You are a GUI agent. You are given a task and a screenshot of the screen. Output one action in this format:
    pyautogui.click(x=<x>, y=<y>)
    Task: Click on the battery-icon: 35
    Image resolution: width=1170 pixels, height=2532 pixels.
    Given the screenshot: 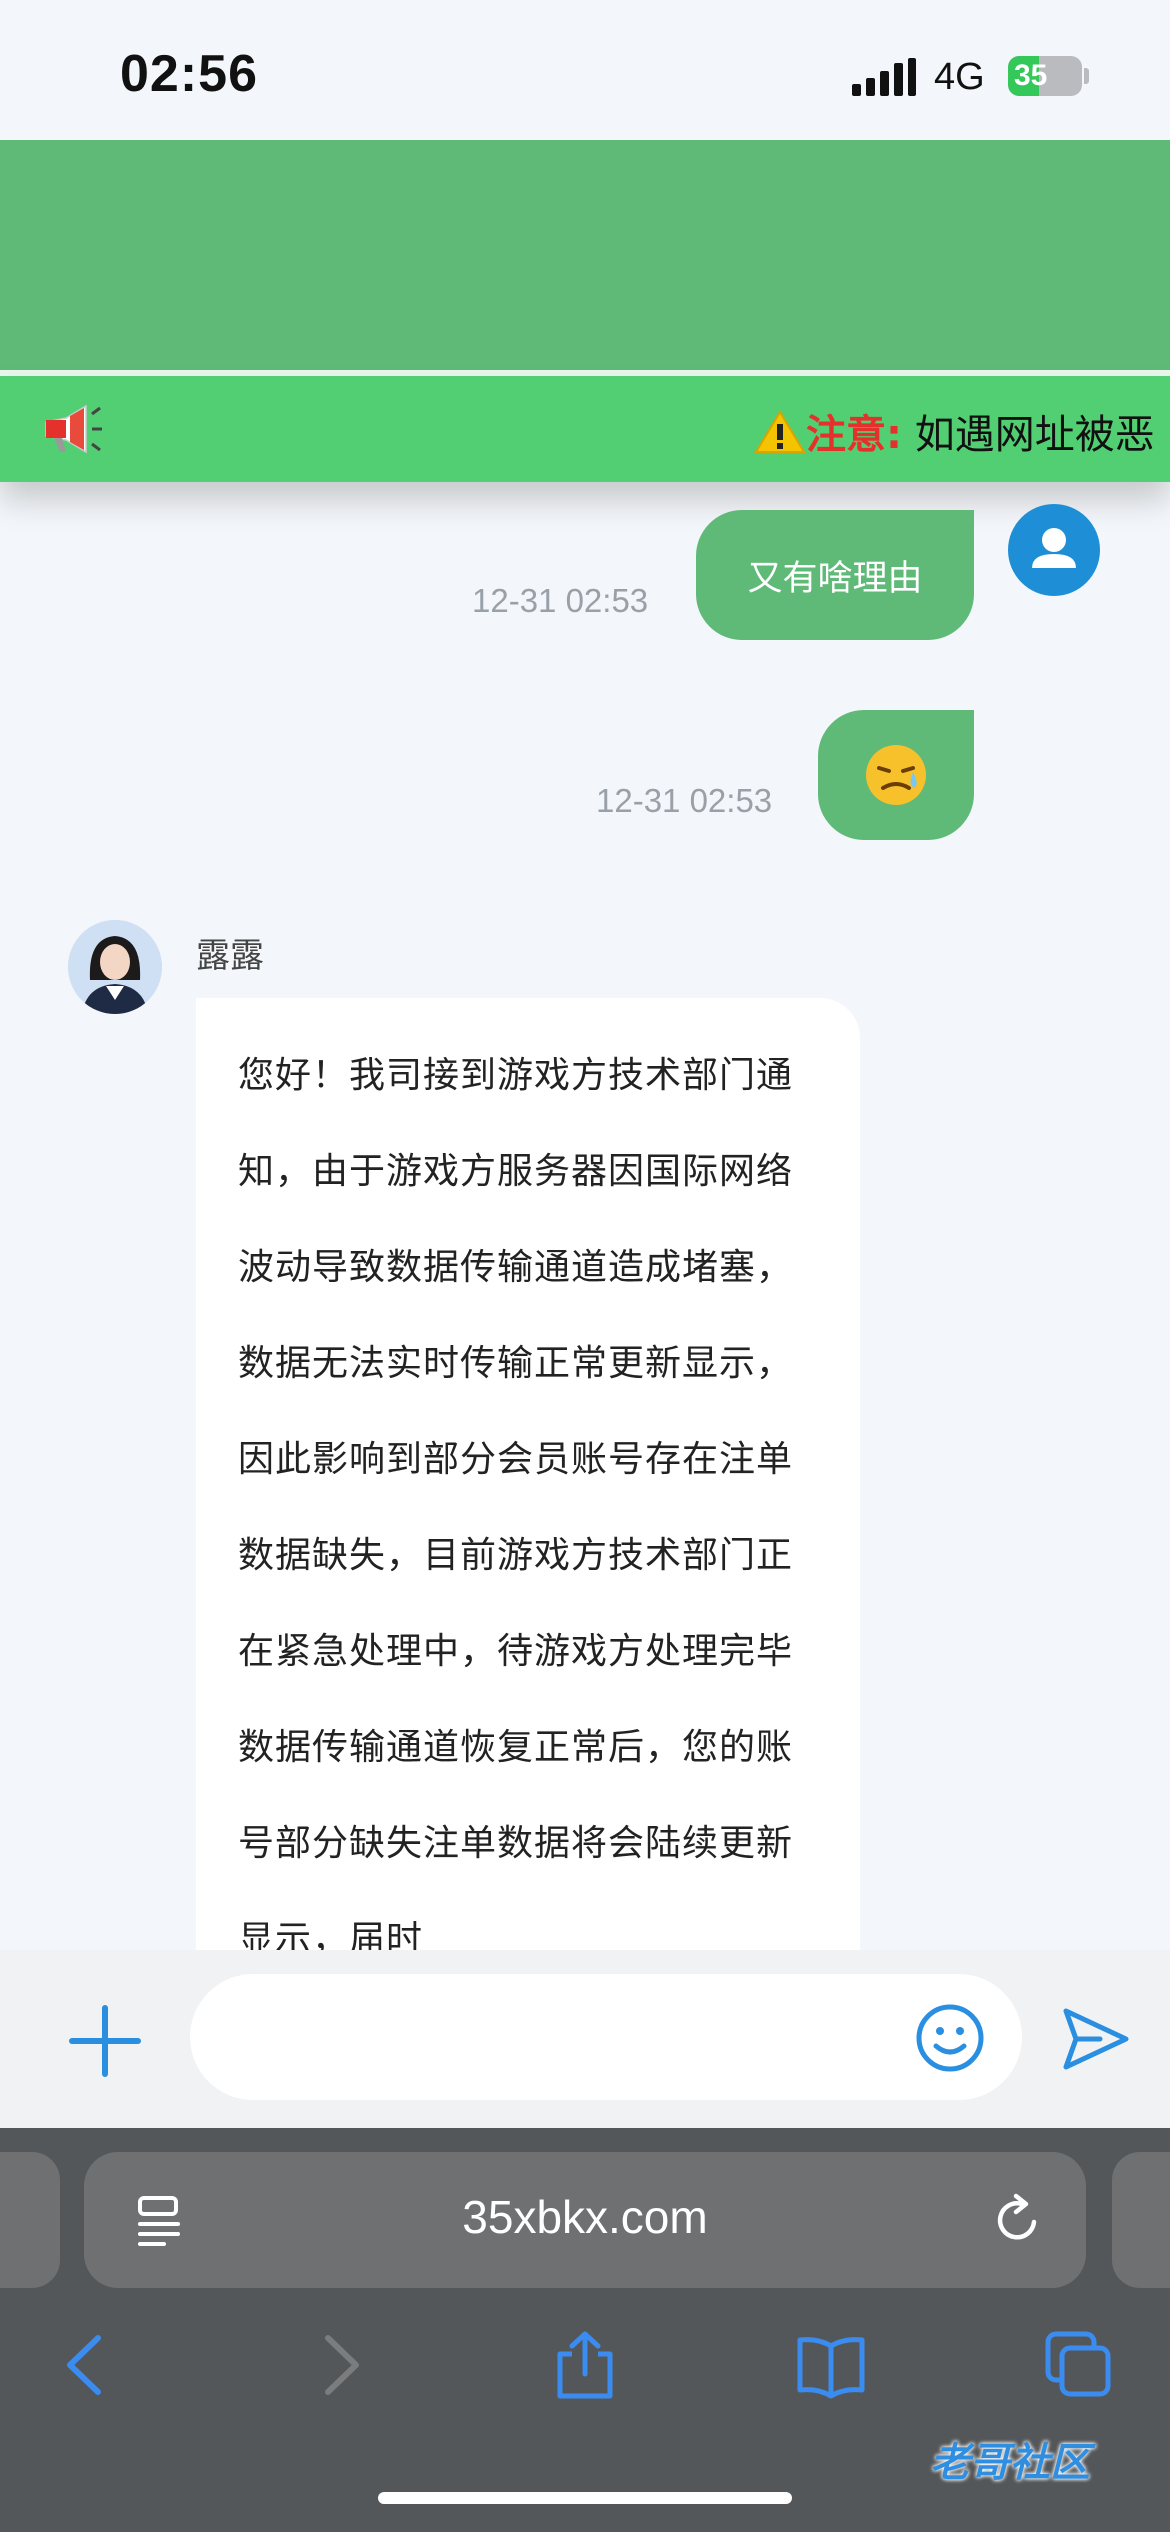 What is the action you would take?
    pyautogui.click(x=1045, y=76)
    